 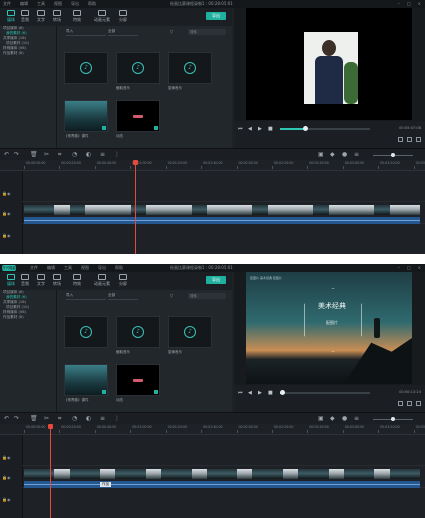 What do you see at coordinates (332, 418) in the screenshot?
I see `marker-icon: ◆` at bounding box center [332, 418].